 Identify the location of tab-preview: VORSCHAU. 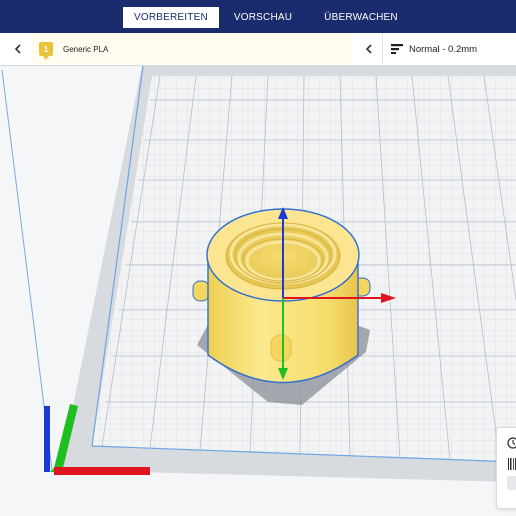
(263, 17).